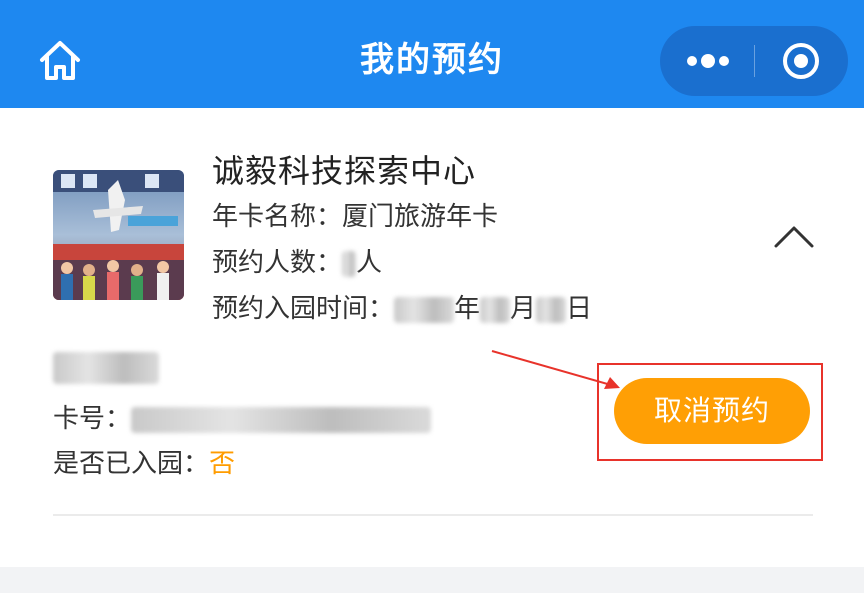  I want to click on chevron-up-icon, so click(794, 237).